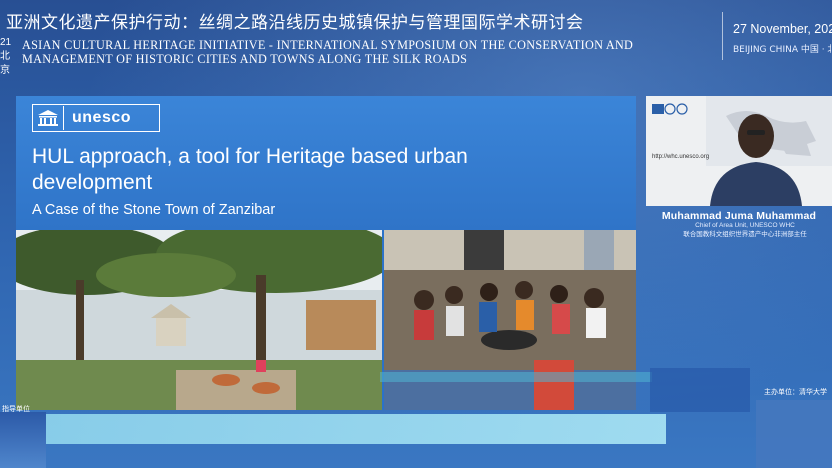  I want to click on unesco-logo: unesco, so click(96, 118).